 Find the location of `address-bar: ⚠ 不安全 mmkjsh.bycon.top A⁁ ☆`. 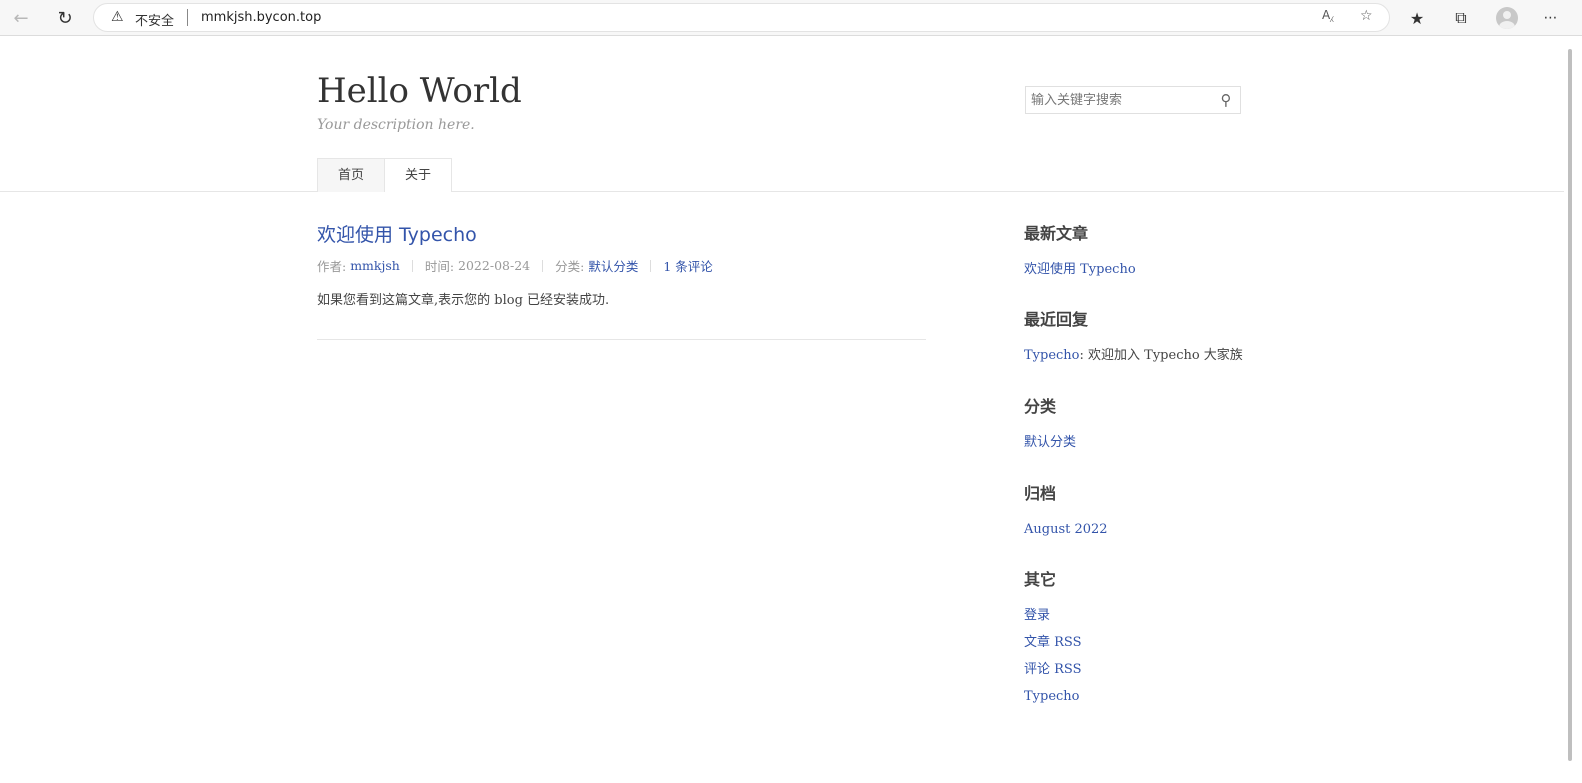

address-bar: ⚠ 不安全 mmkjsh.bycon.top A⁁ ☆ is located at coordinates (741, 17).